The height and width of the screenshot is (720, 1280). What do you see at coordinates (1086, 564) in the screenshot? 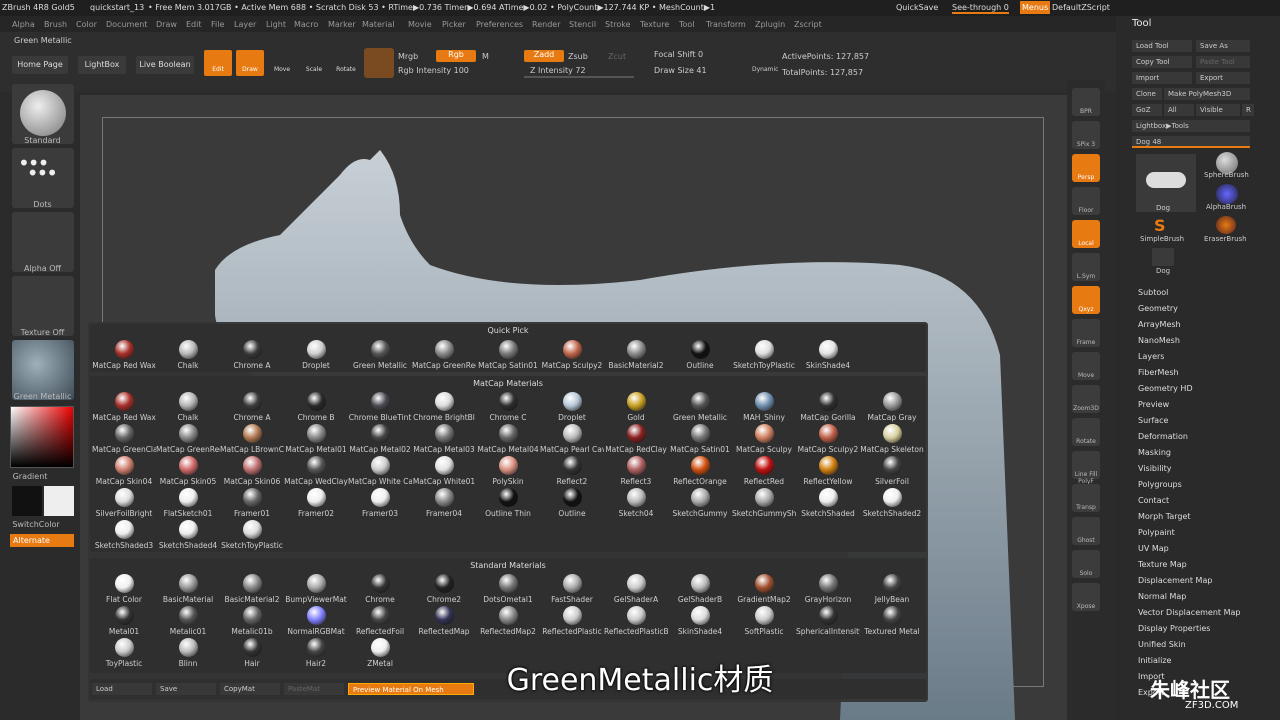
I see `shelf-solo: Solo` at bounding box center [1086, 564].